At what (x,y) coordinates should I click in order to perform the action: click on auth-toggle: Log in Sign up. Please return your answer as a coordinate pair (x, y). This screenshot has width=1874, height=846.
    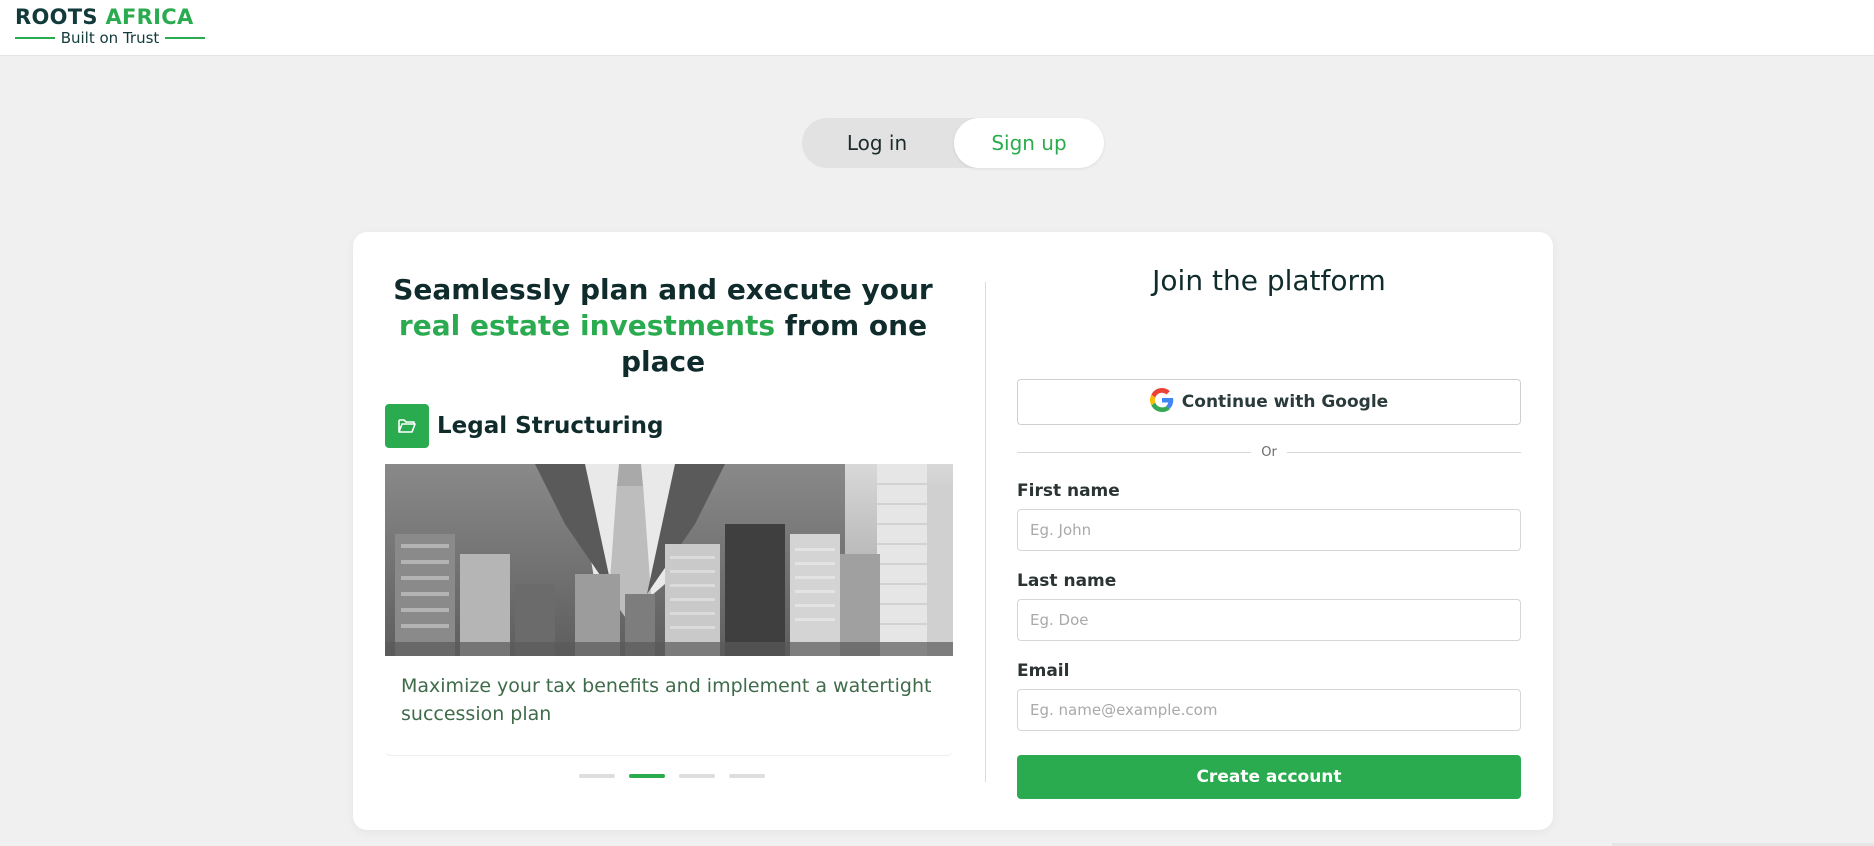
    Looking at the image, I should click on (953, 143).